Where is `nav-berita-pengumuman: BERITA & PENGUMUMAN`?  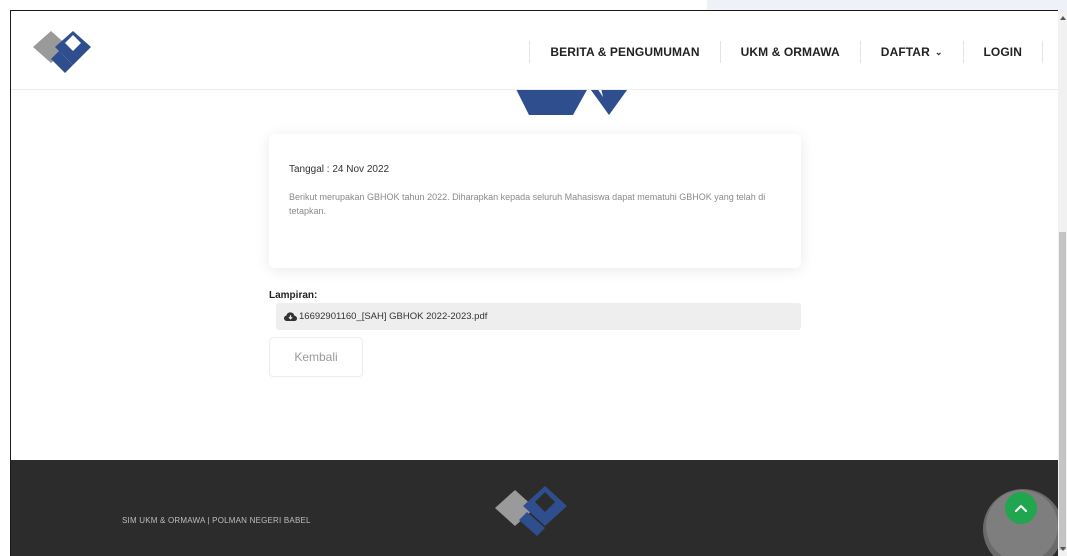 nav-berita-pengumuman: BERITA & PENGUMUMAN is located at coordinates (625, 52).